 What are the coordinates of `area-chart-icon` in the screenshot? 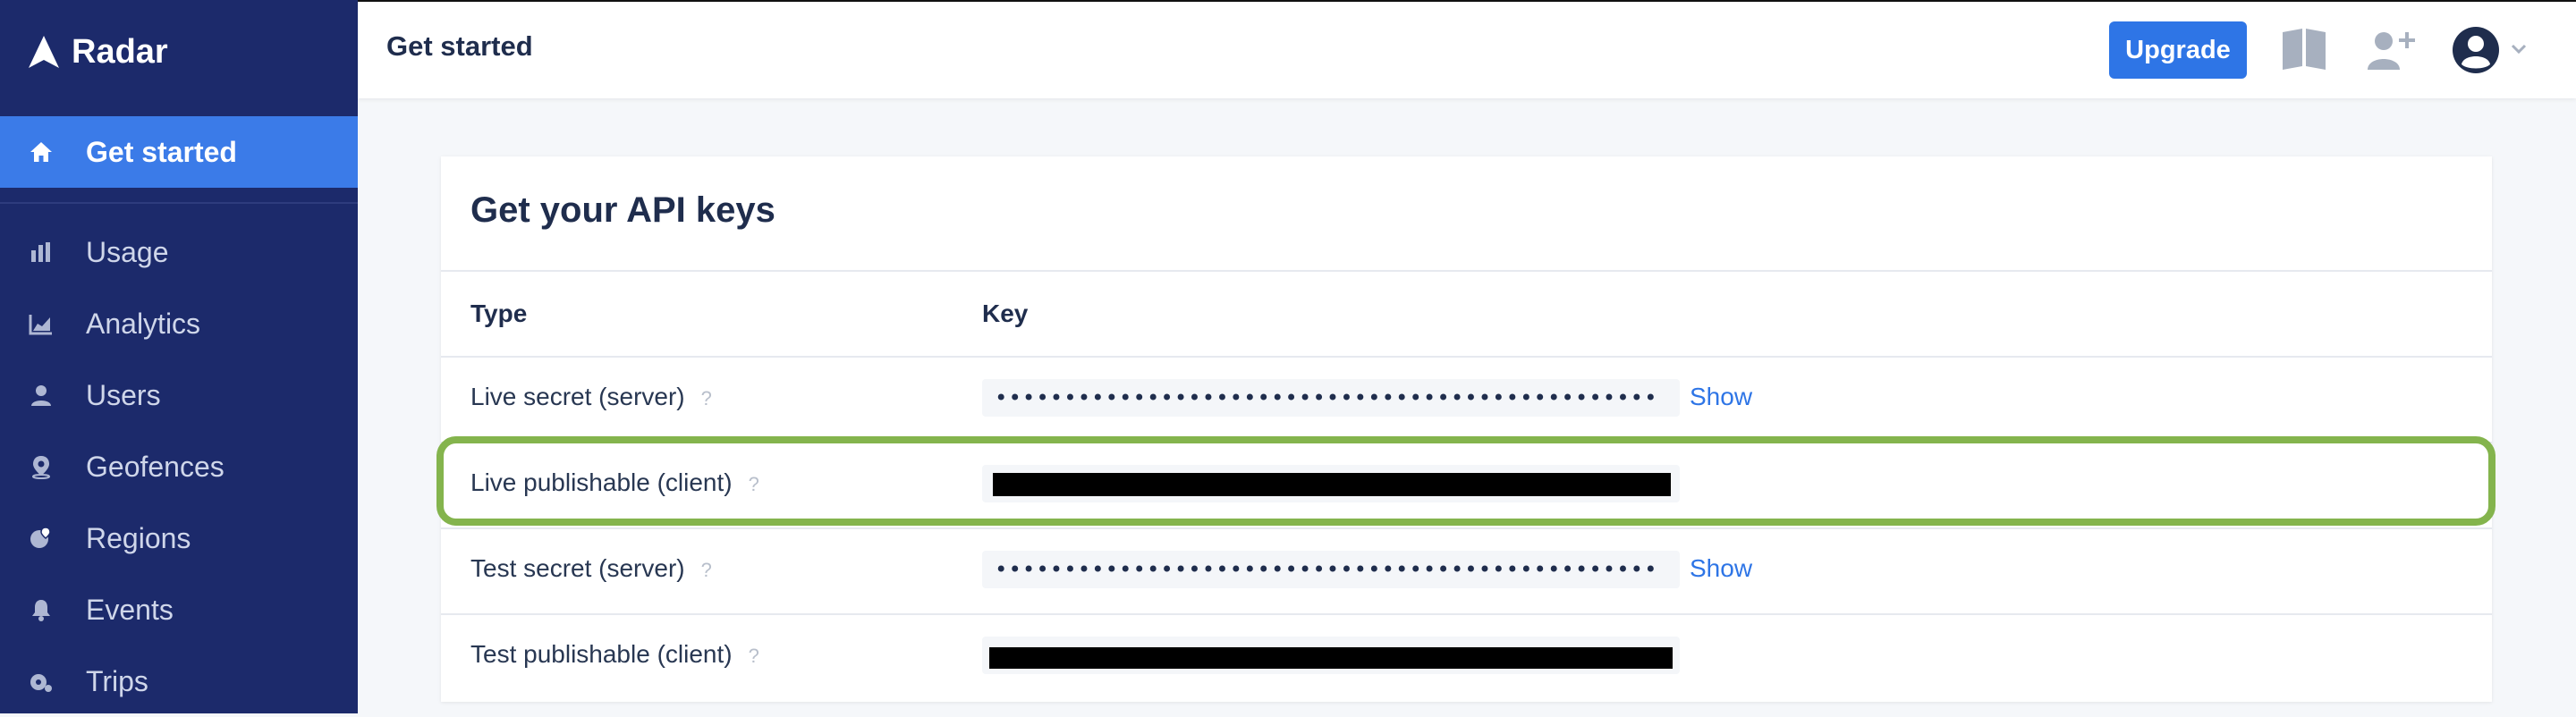 It's located at (41, 323).